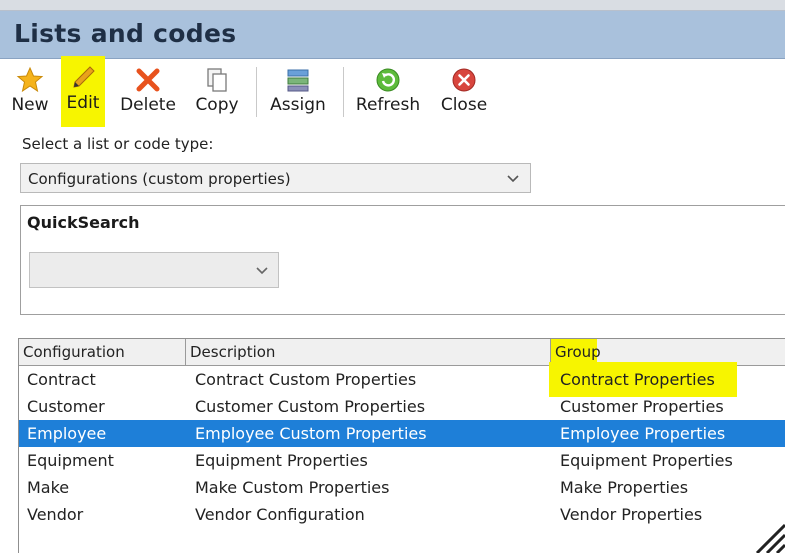 This screenshot has height=553, width=785. I want to click on refresh-icon, so click(388, 80).